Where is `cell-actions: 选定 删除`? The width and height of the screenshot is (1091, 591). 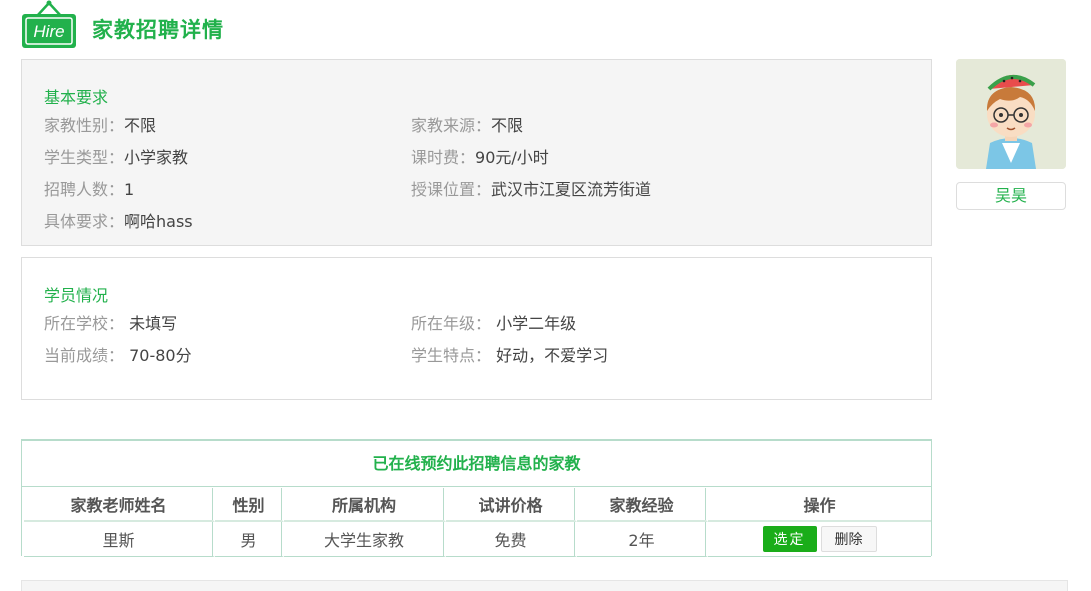
cell-actions: 选定 删除 is located at coordinates (819, 539).